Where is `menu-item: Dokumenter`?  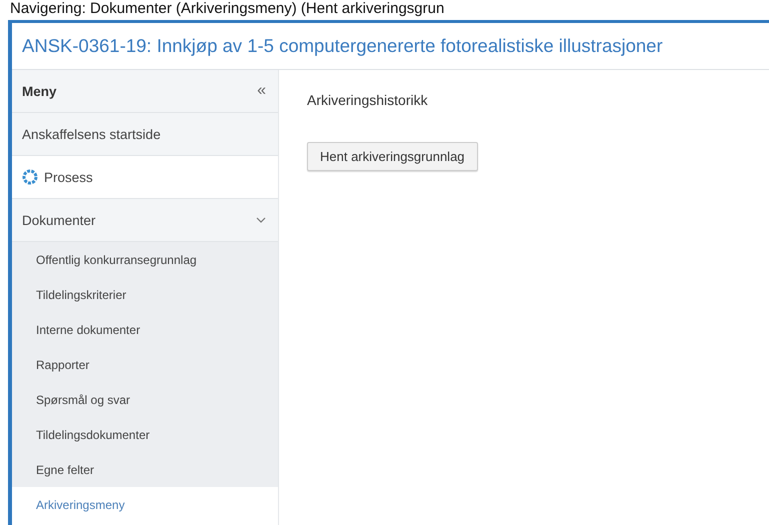
menu-item: Dokumenter is located at coordinates (145, 220).